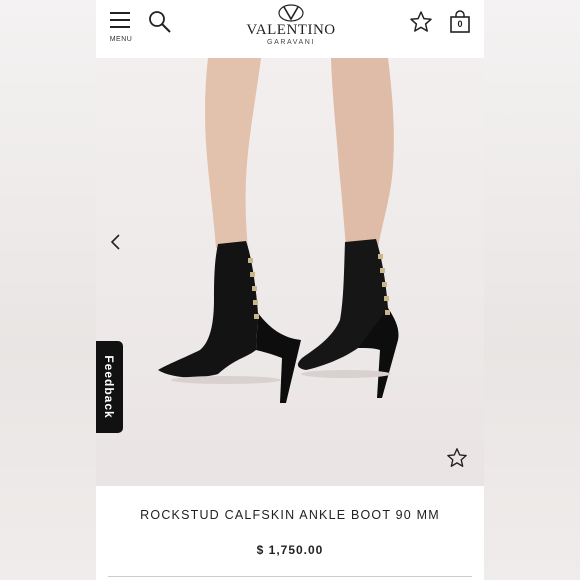 Image resolution: width=580 pixels, height=580 pixels. Describe the element at coordinates (291, 42) in the screenshot. I see `brand-subname: GARAVANI` at that location.